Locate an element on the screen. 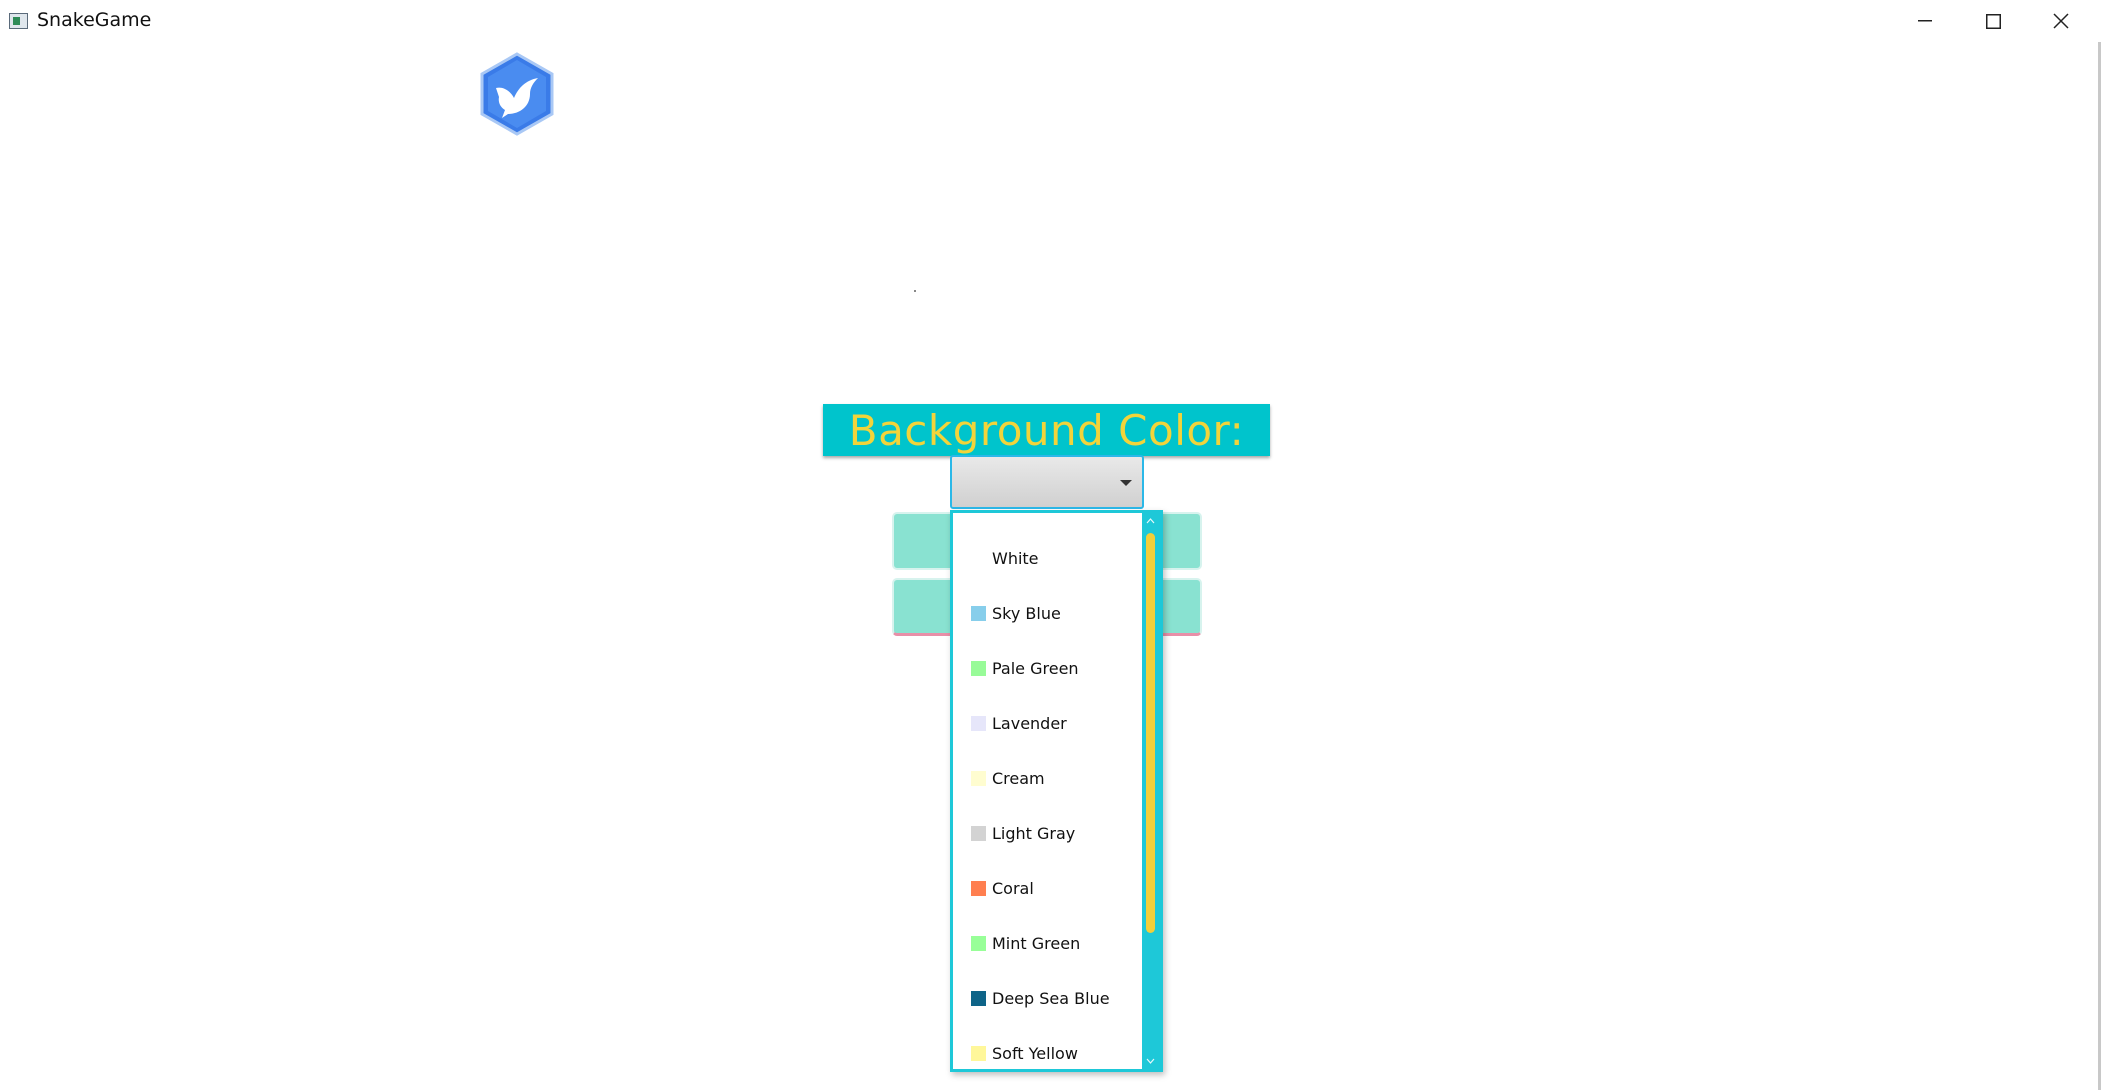 This screenshot has height=1090, width=2103. list-item-label: White is located at coordinates (1015, 558).